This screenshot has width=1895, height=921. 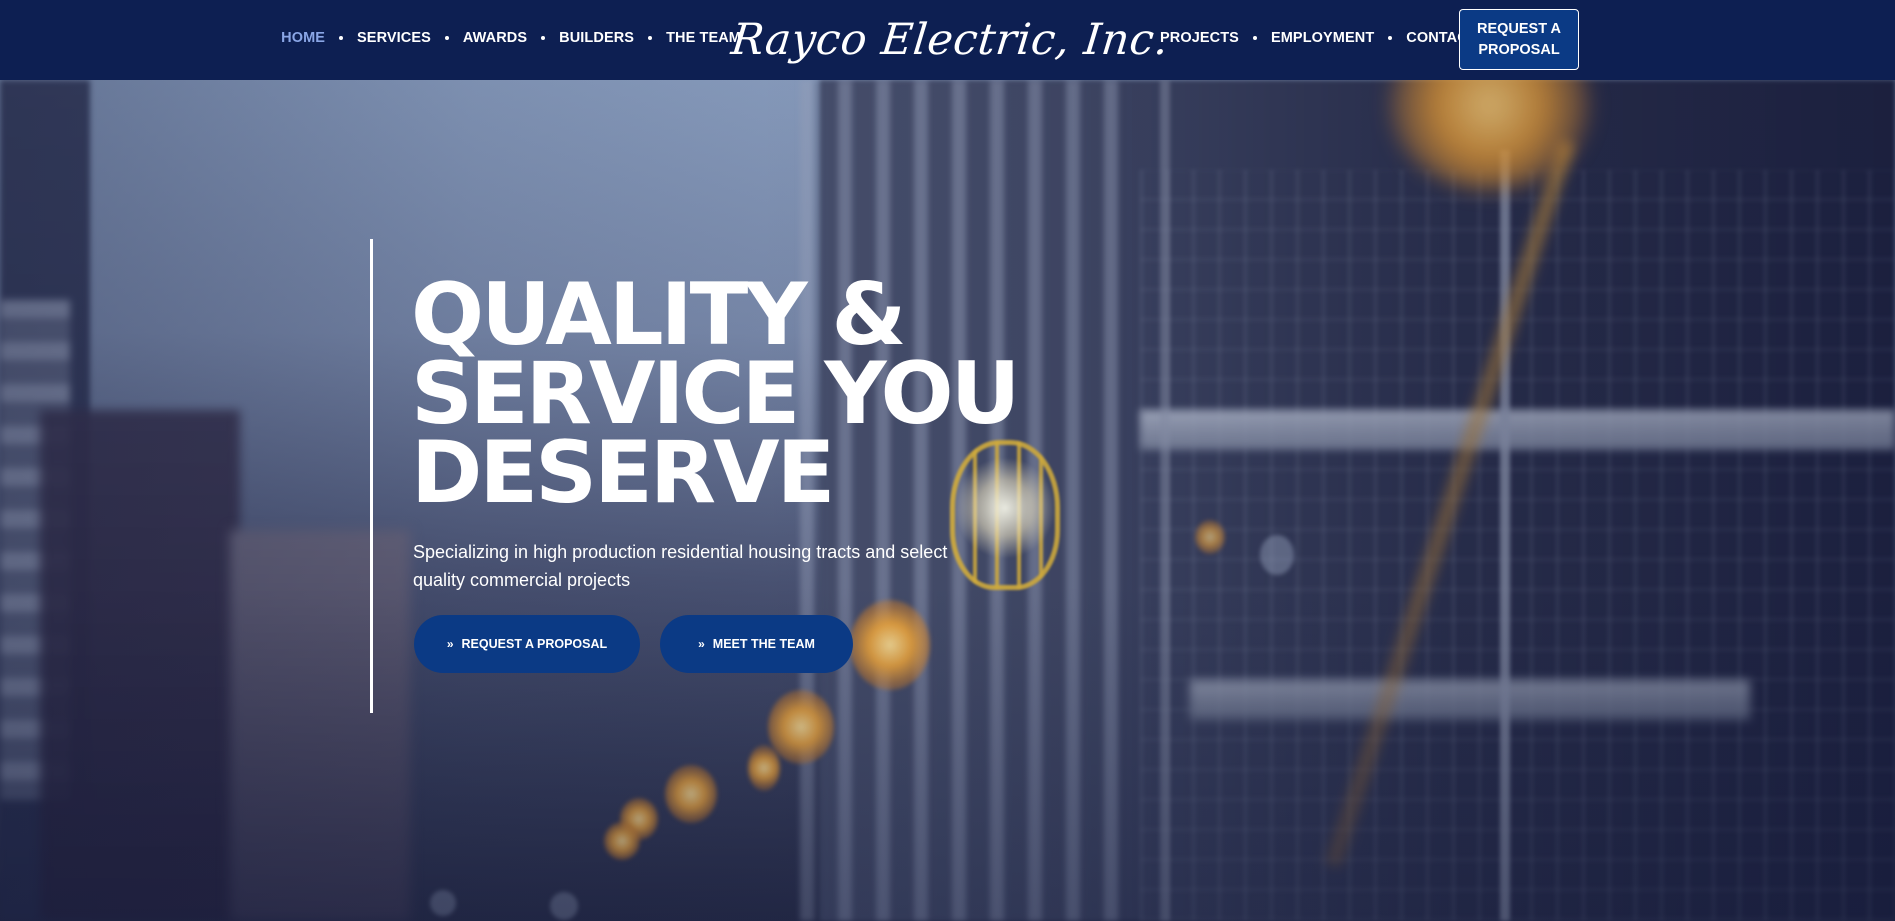 I want to click on nav-item-employment: EMPLOYMENT, so click(x=1322, y=38).